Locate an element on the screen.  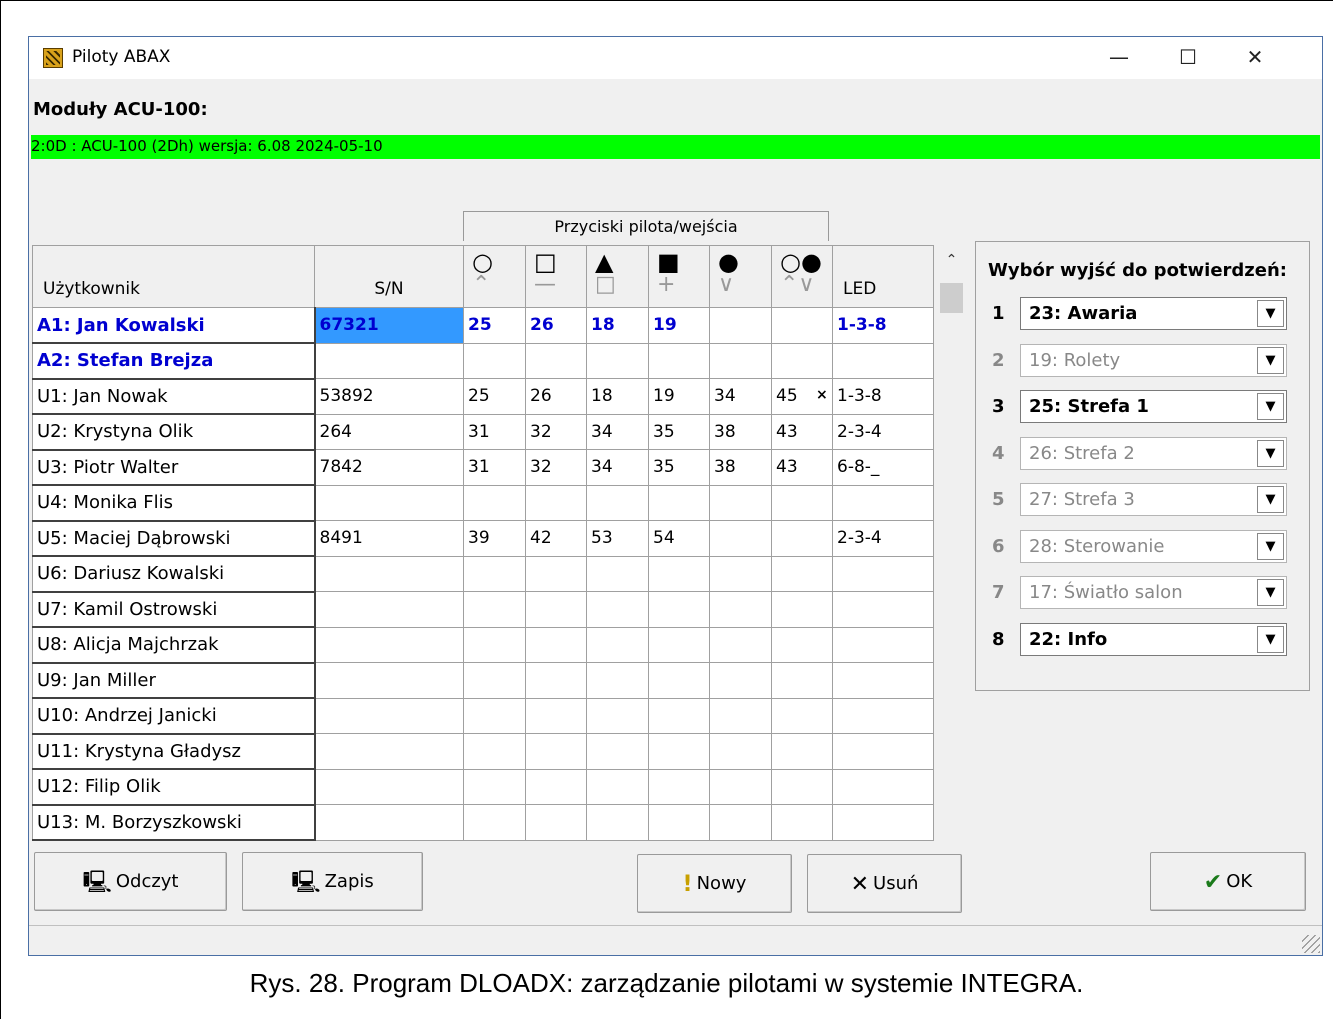
output-select: 25: Strefa 1 ▼ is located at coordinates (1153, 406).